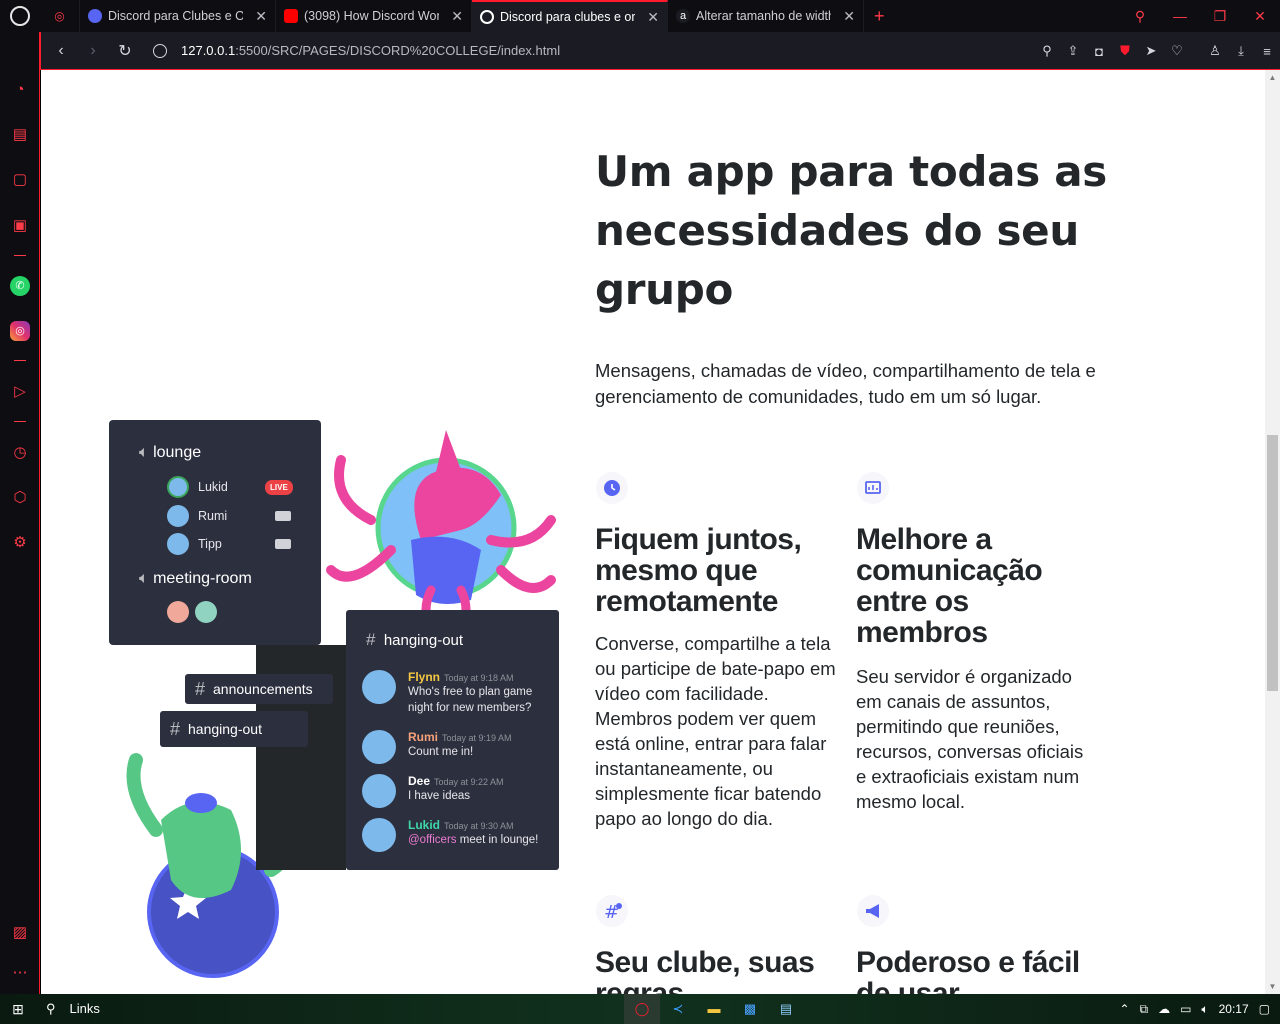  What do you see at coordinates (1234, 1009) in the screenshot?
I see `clock: 20:17` at bounding box center [1234, 1009].